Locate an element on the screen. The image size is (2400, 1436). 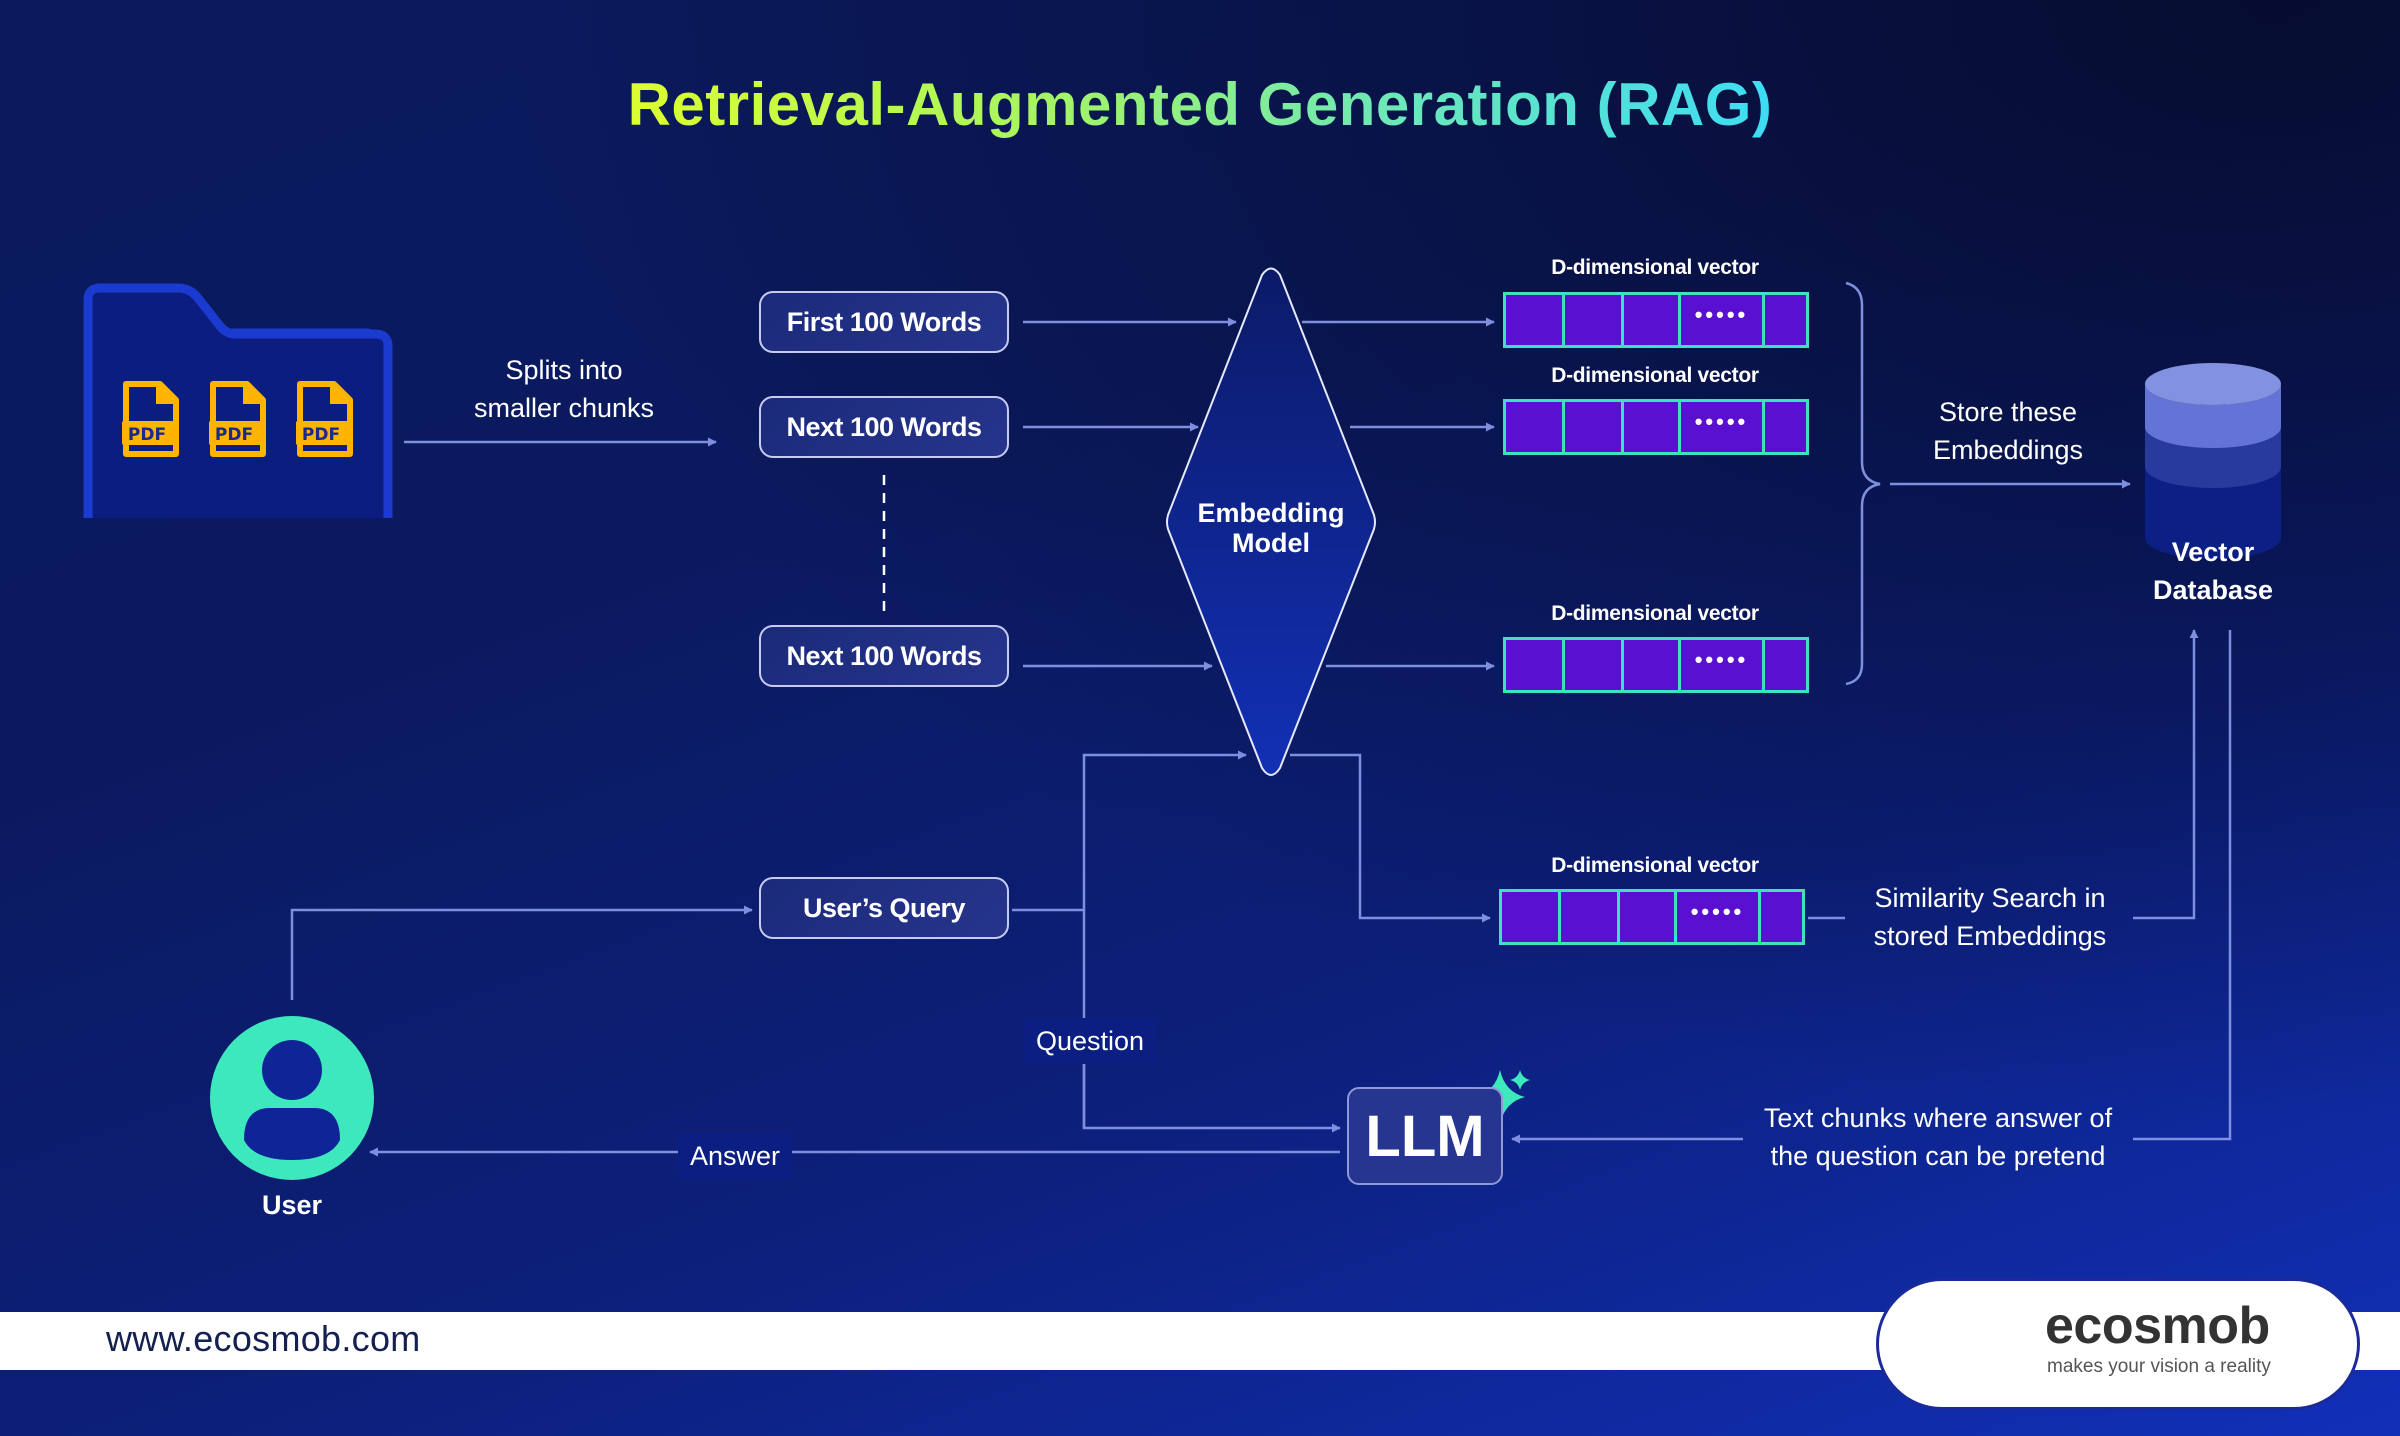
vector-db-line2: Database is located at coordinates (2213, 590).